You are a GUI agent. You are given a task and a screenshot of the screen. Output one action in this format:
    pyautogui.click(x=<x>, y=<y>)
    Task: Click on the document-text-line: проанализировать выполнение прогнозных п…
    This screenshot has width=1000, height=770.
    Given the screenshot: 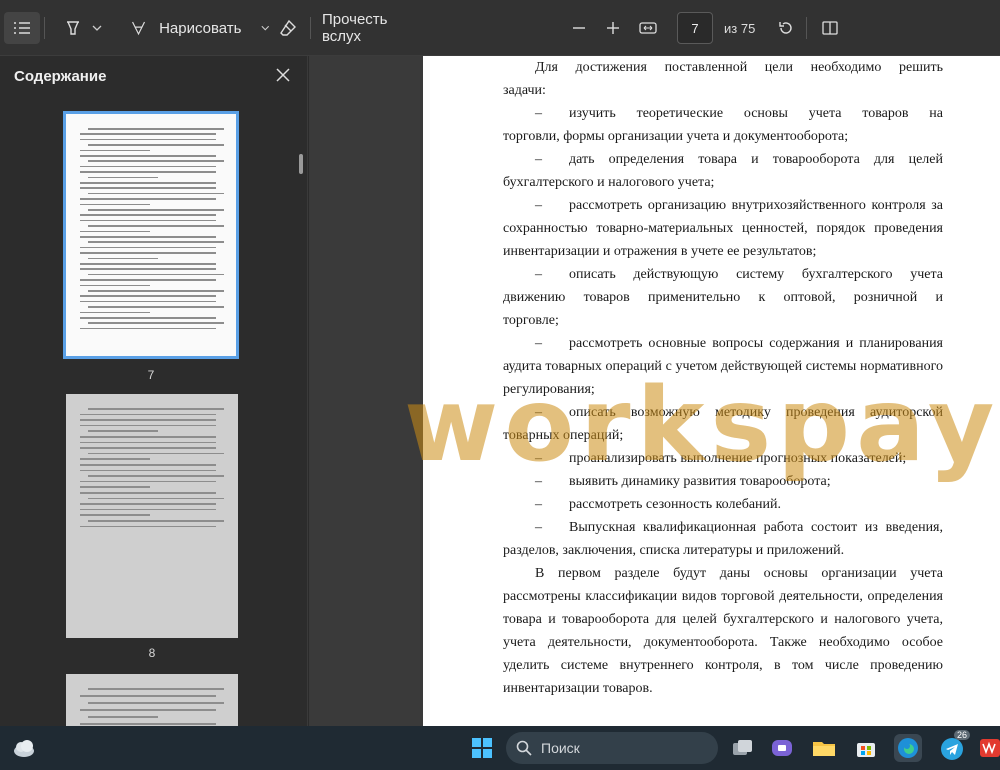 What is the action you would take?
    pyautogui.click(x=738, y=458)
    